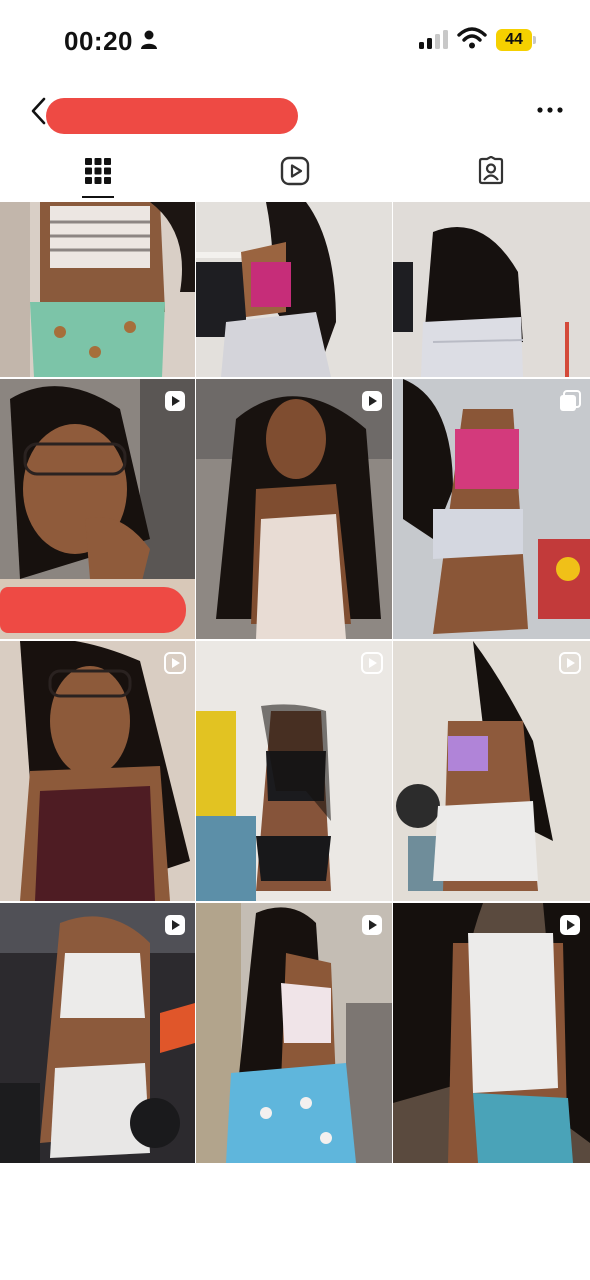  I want to click on battery-level: 44, so click(514, 40).